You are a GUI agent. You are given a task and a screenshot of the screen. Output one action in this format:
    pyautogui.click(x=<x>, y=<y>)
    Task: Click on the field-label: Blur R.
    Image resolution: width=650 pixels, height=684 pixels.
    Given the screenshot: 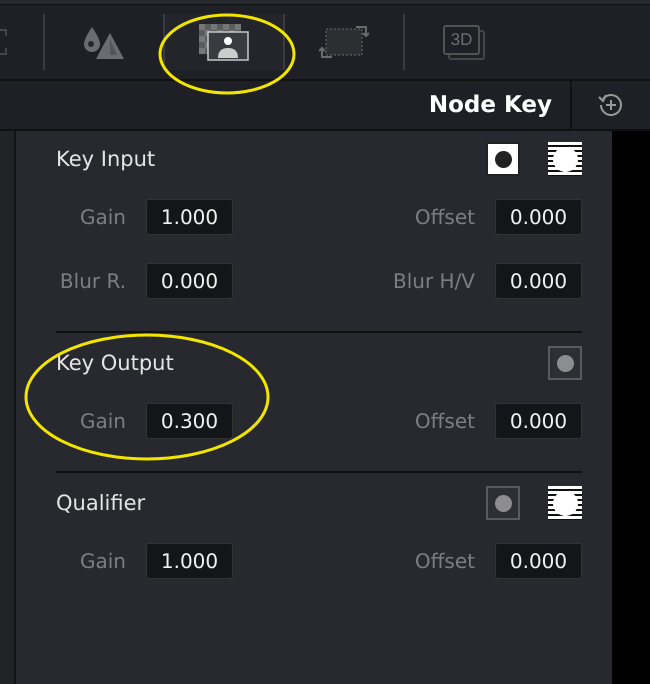 What is the action you would take?
    pyautogui.click(x=92, y=281)
    